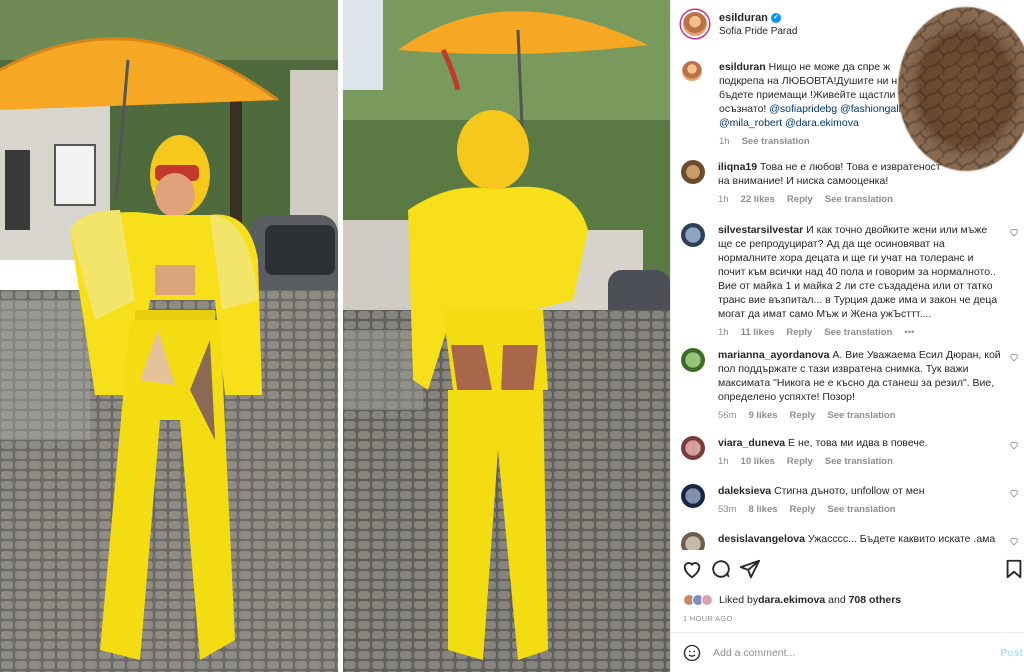  I want to click on comment-username: iliqna19, so click(737, 167).